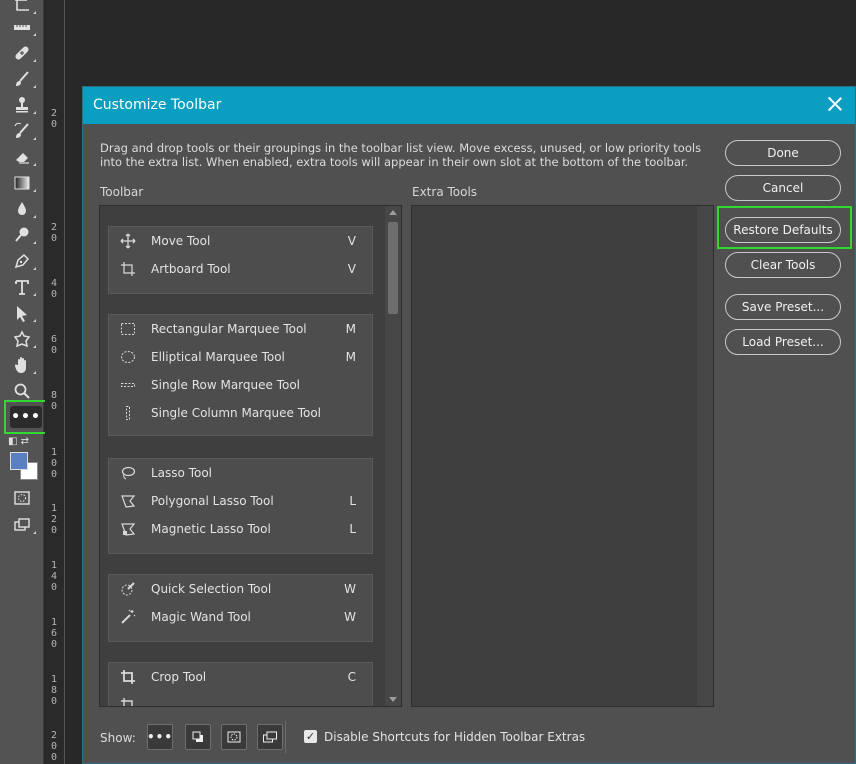 This screenshot has width=856, height=764. What do you see at coordinates (240, 473) in the screenshot?
I see `tool-row-lasso: Lasso Tool` at bounding box center [240, 473].